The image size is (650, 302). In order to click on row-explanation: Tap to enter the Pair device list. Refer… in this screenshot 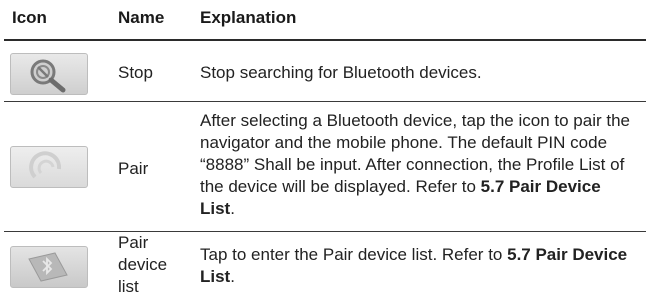, I will do `click(420, 266)`.